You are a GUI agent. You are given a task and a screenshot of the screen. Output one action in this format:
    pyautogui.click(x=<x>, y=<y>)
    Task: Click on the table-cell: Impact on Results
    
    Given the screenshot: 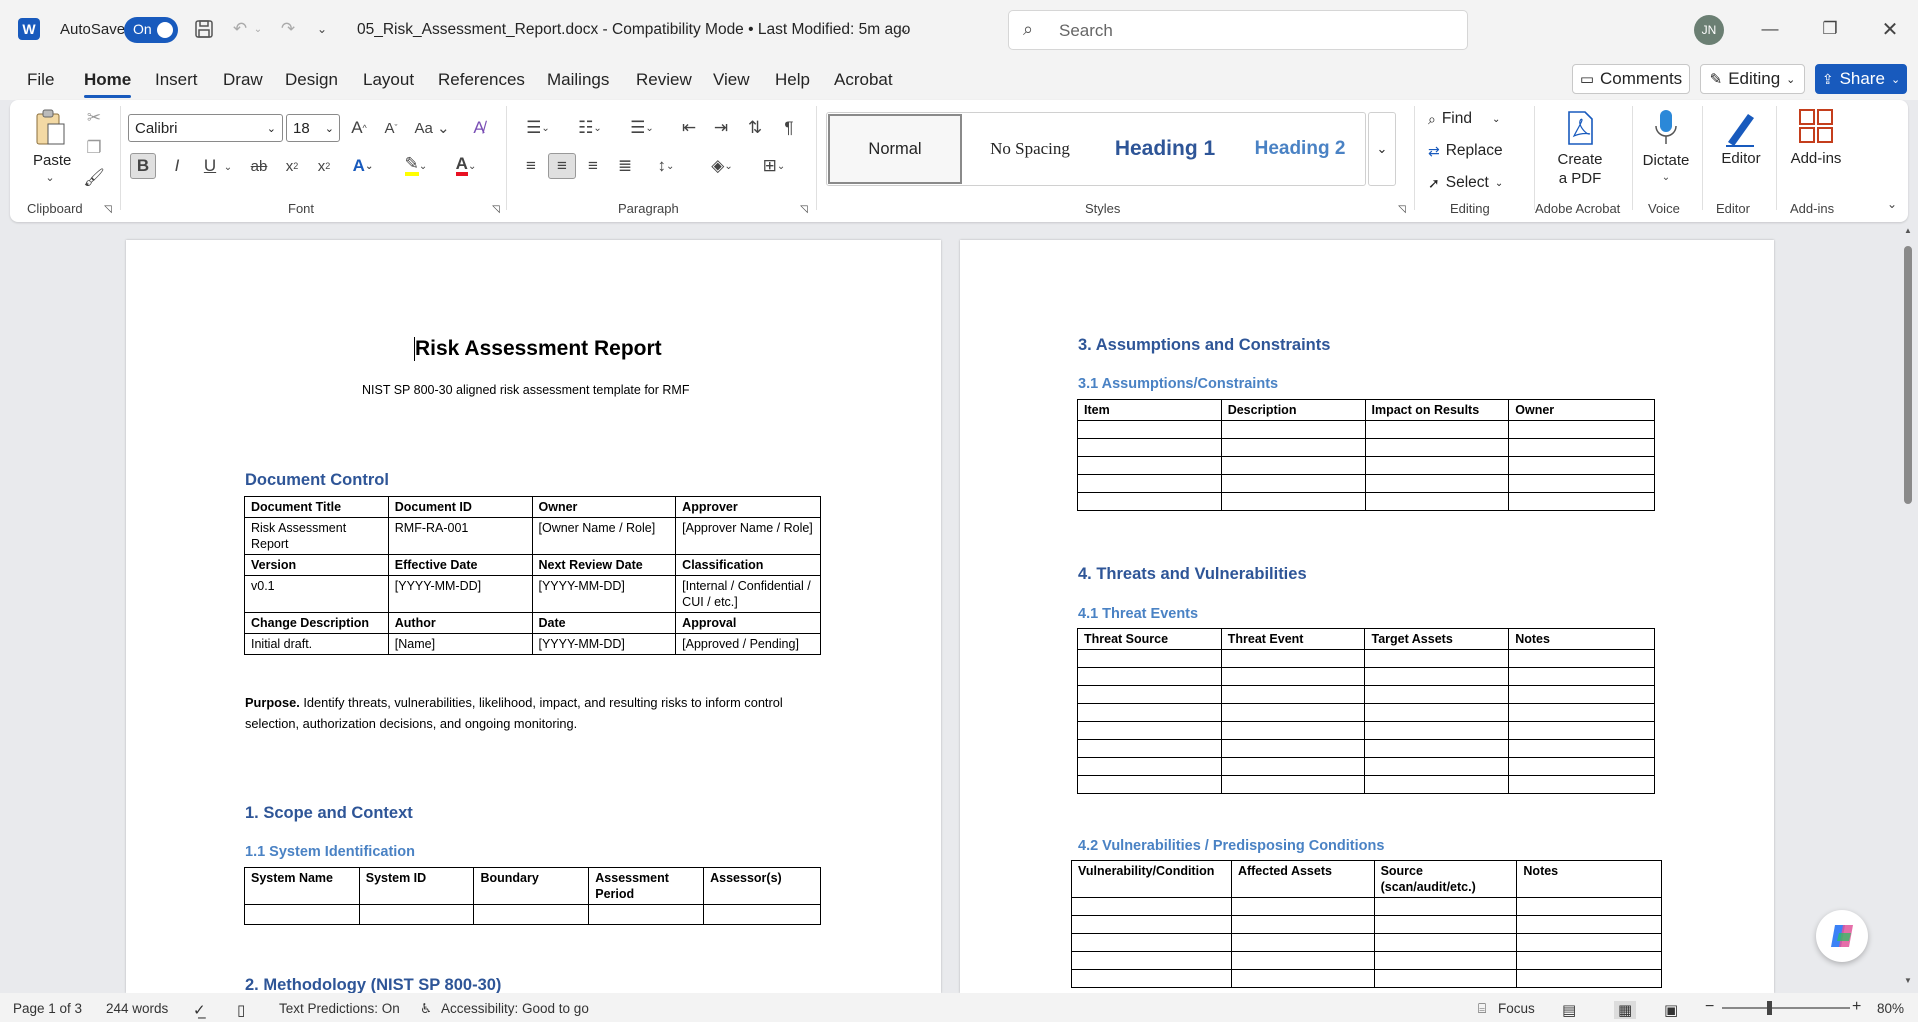 What is the action you would take?
    pyautogui.click(x=1437, y=410)
    